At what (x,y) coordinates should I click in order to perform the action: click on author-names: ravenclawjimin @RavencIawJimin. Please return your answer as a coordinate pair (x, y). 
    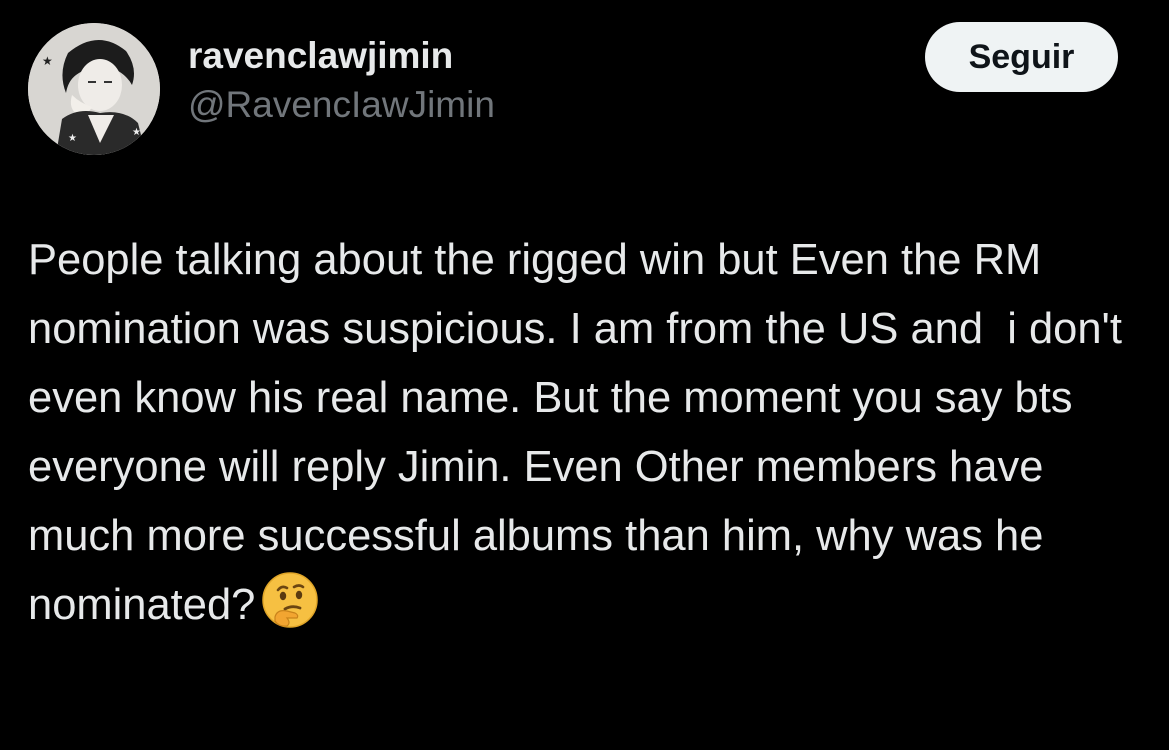
    Looking at the image, I should click on (341, 81).